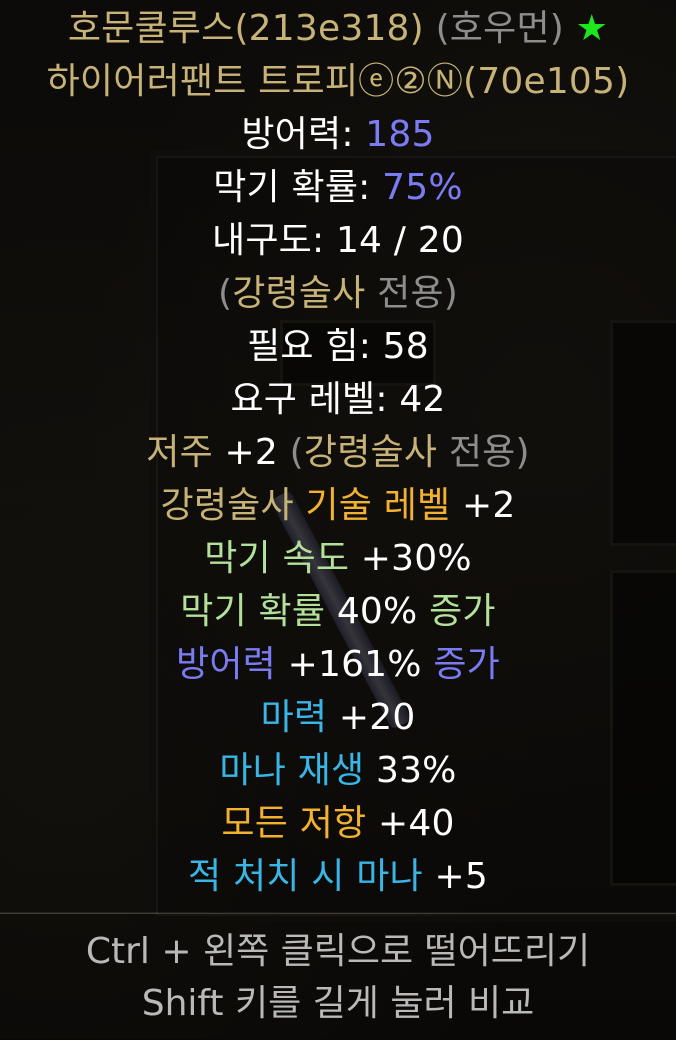 This screenshot has height=1040, width=676. I want to click on item-name-line: 호문쿨루스(213e318) (호우먼) ★, so click(338, 28).